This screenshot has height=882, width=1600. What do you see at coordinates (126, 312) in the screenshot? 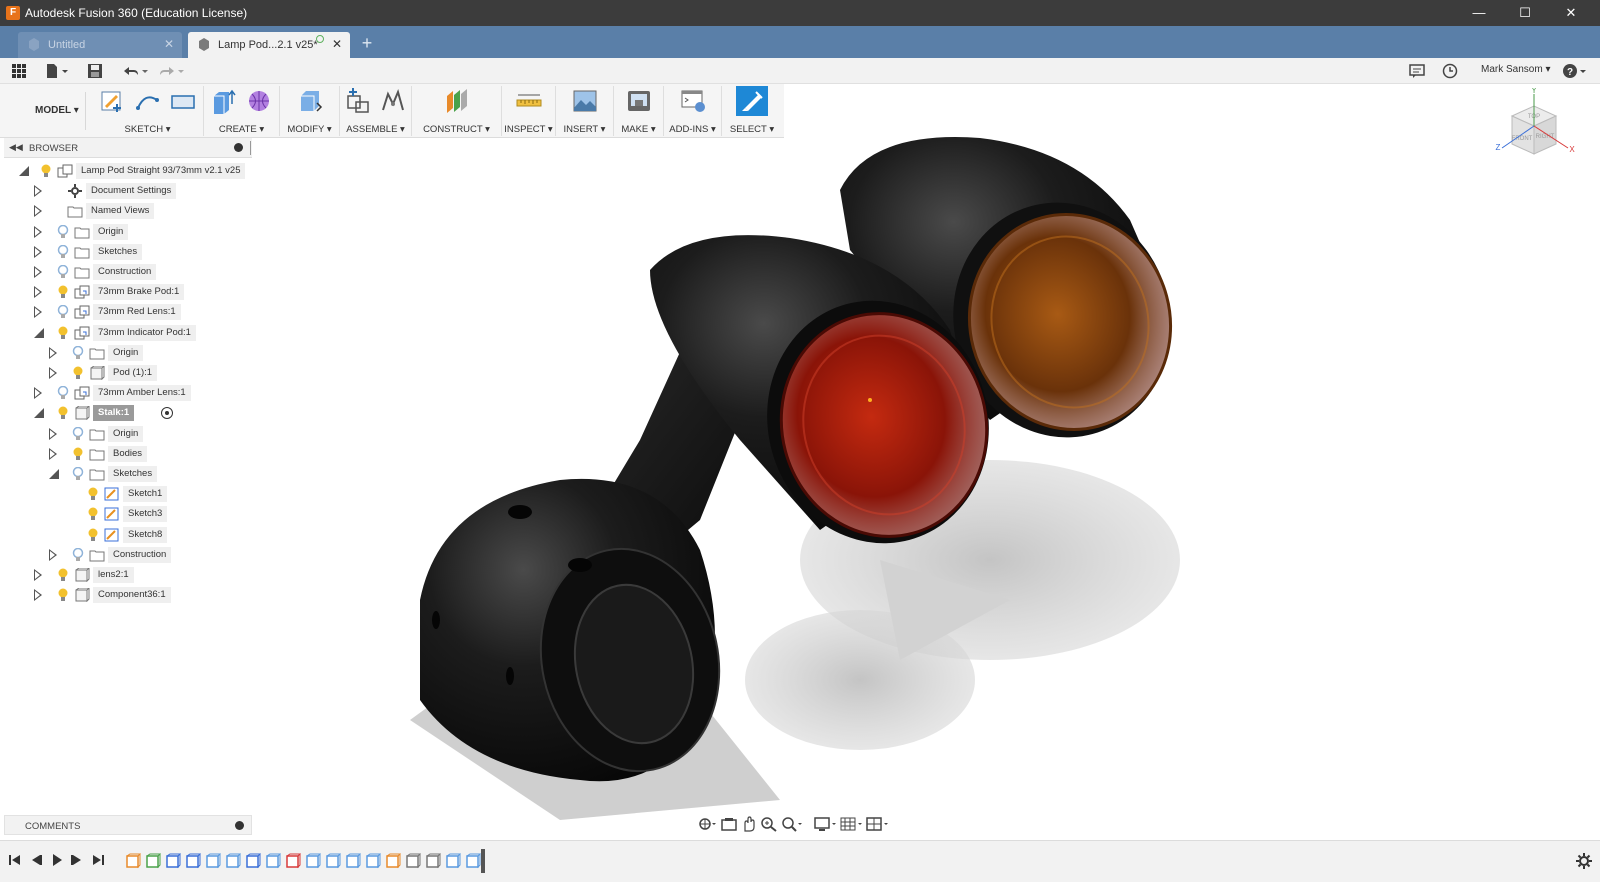
I see `browser-node: 73mm Red Lens:1` at bounding box center [126, 312].